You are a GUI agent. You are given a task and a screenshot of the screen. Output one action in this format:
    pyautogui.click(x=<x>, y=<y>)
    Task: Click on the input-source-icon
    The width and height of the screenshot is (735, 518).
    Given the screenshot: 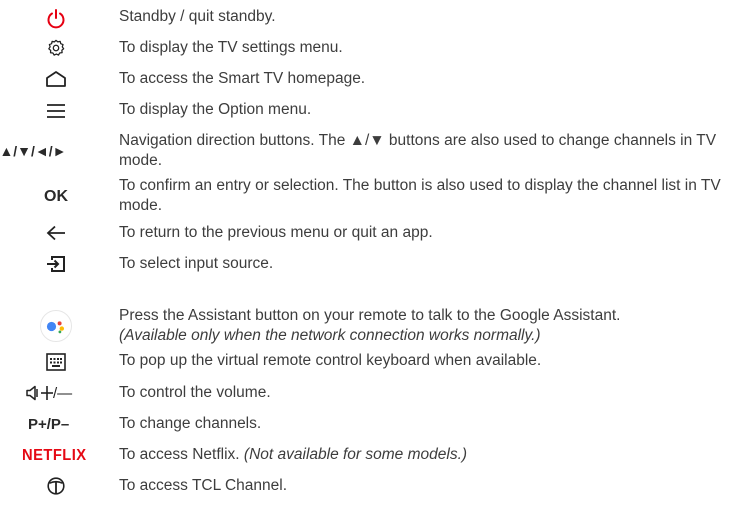 What is the action you would take?
    pyautogui.click(x=56, y=264)
    